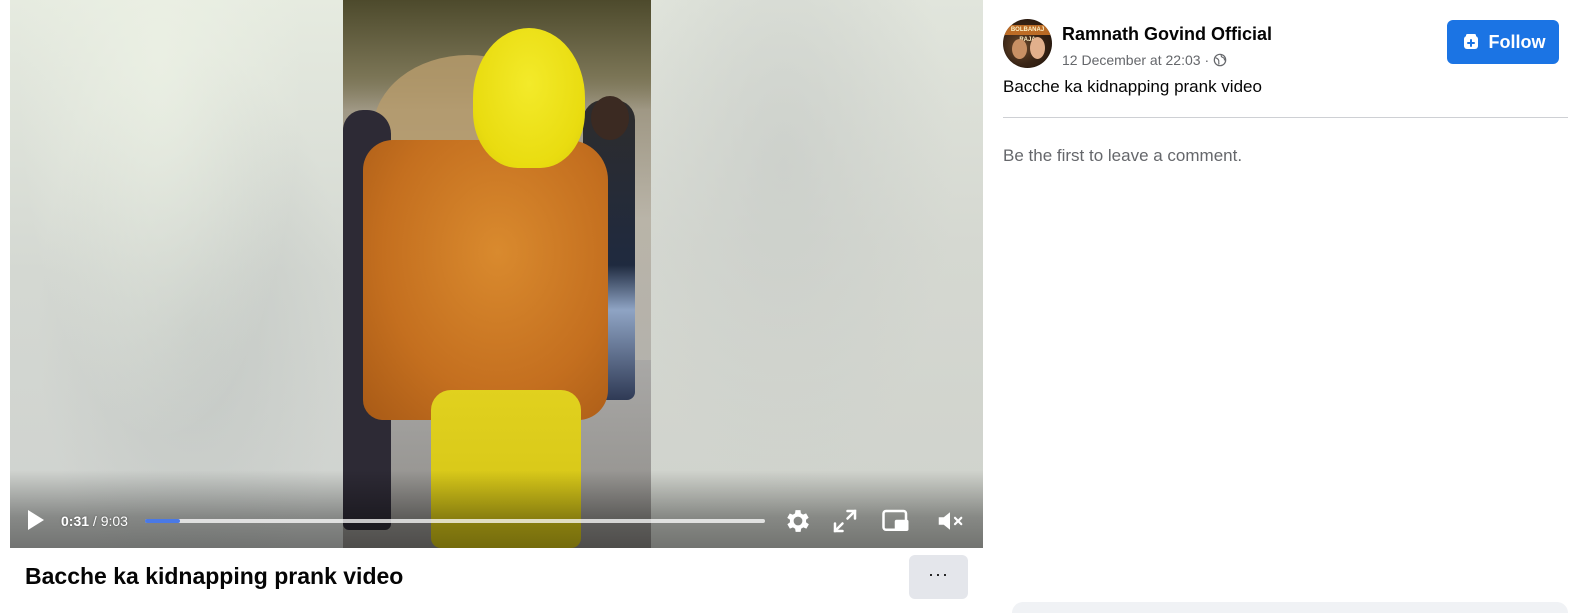  Describe the element at coordinates (938, 574) in the screenshot. I see `more-options-icon: ···` at that location.